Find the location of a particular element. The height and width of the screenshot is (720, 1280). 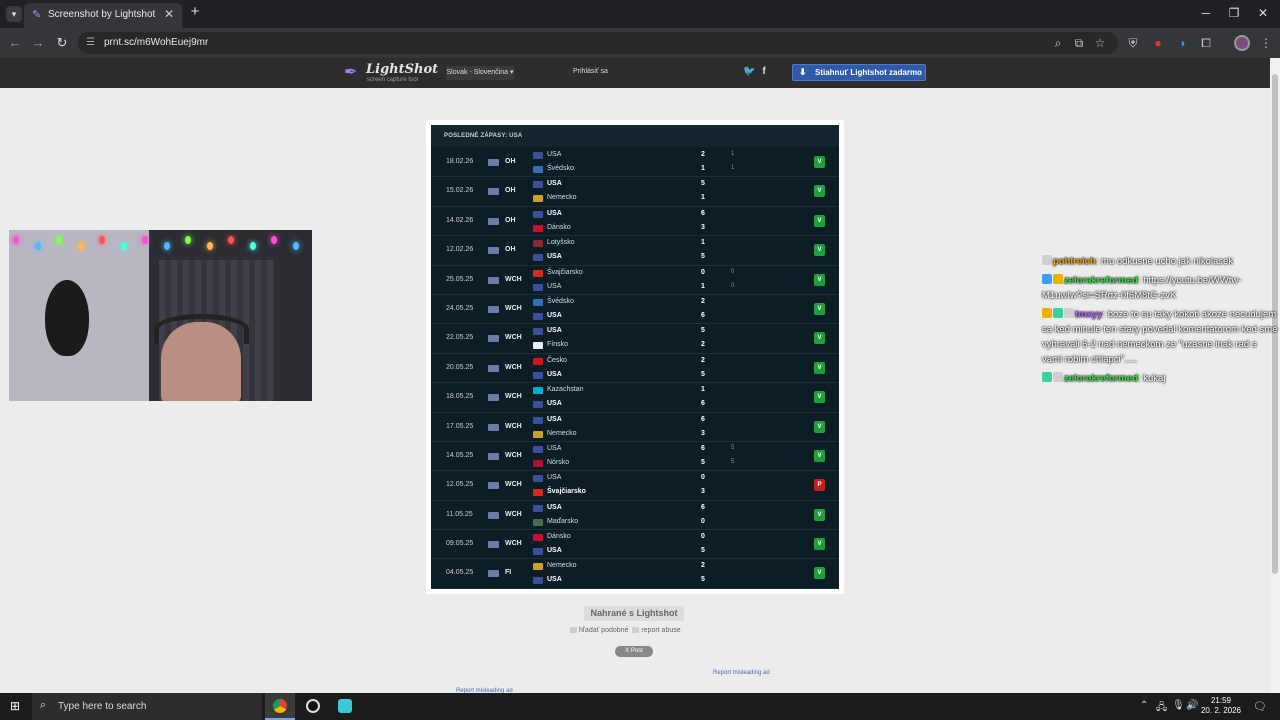

away-score: 0 is located at coordinates (703, 521).